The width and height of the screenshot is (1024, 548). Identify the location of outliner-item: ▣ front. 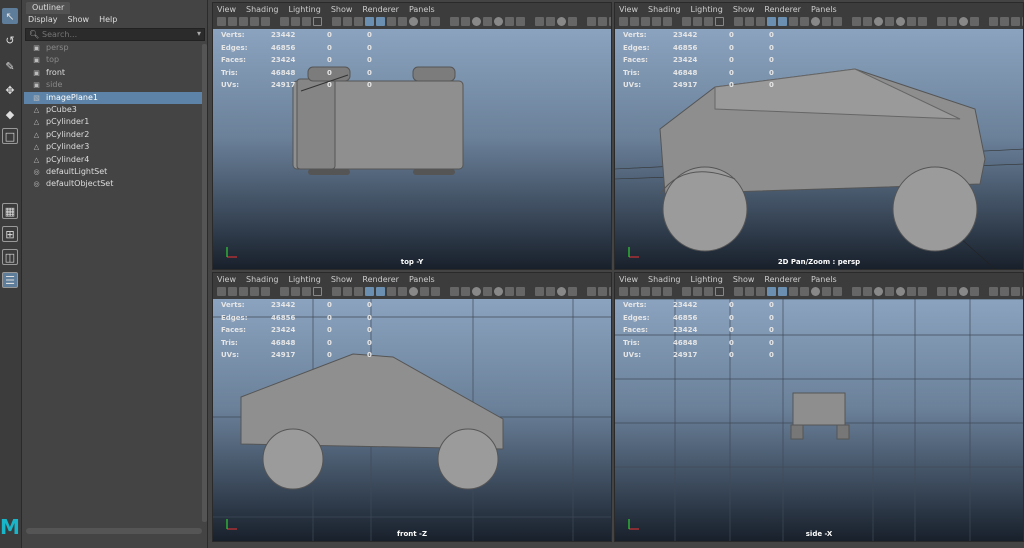
(113, 73).